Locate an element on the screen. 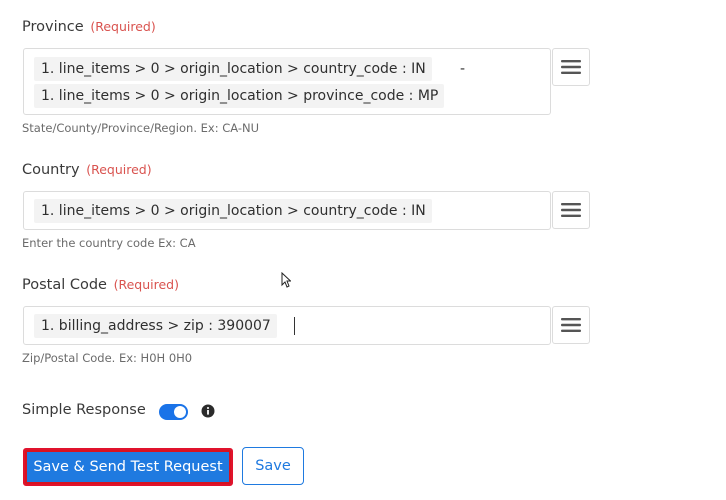 The image size is (726, 500). save-and-send-test-request-button: Save & Send Test Request is located at coordinates (128, 467).